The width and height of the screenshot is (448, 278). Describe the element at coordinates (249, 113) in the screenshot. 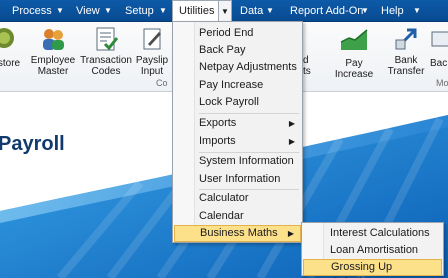

I see `menu-separator` at that location.